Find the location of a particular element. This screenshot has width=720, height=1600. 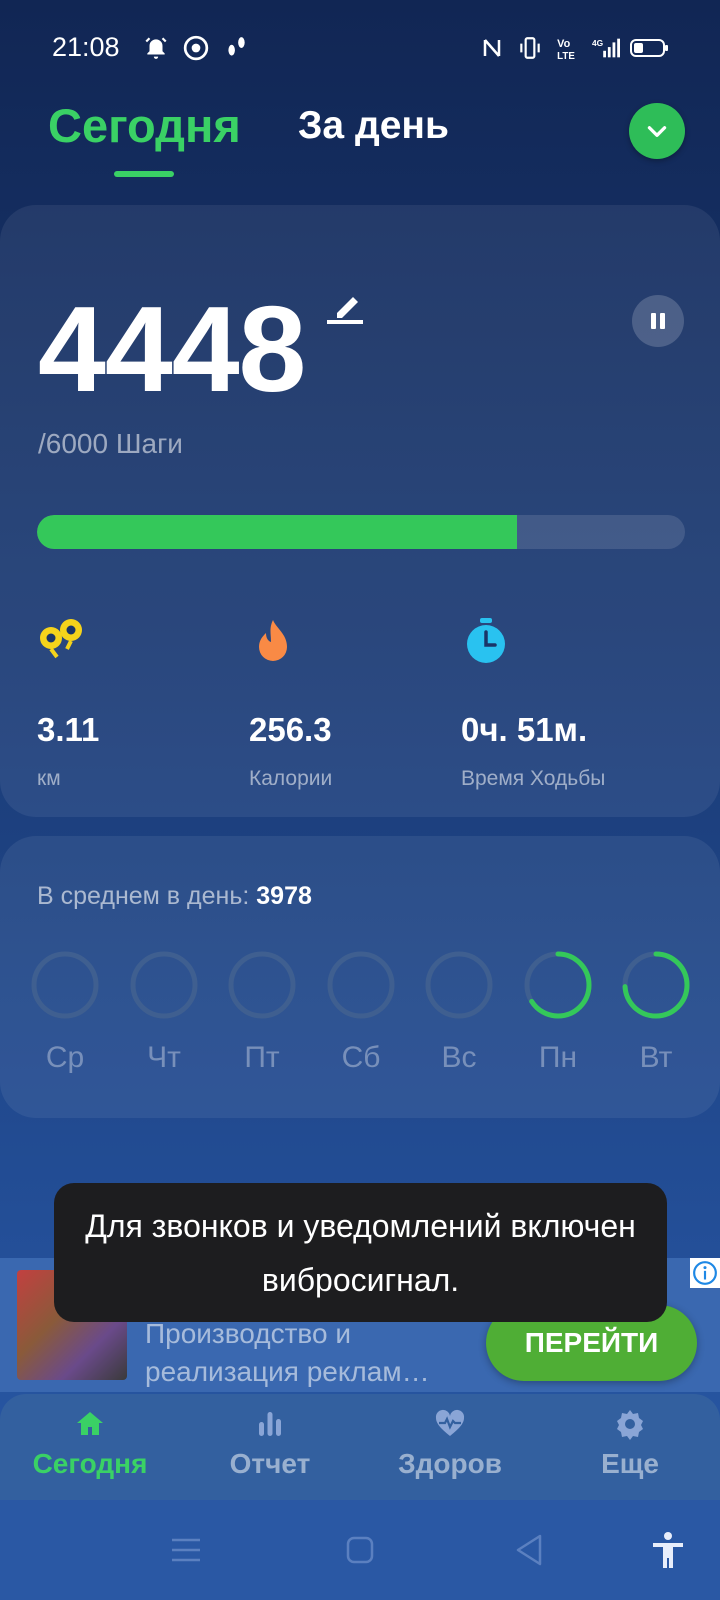

day-5: Пн is located at coordinates (558, 1012).